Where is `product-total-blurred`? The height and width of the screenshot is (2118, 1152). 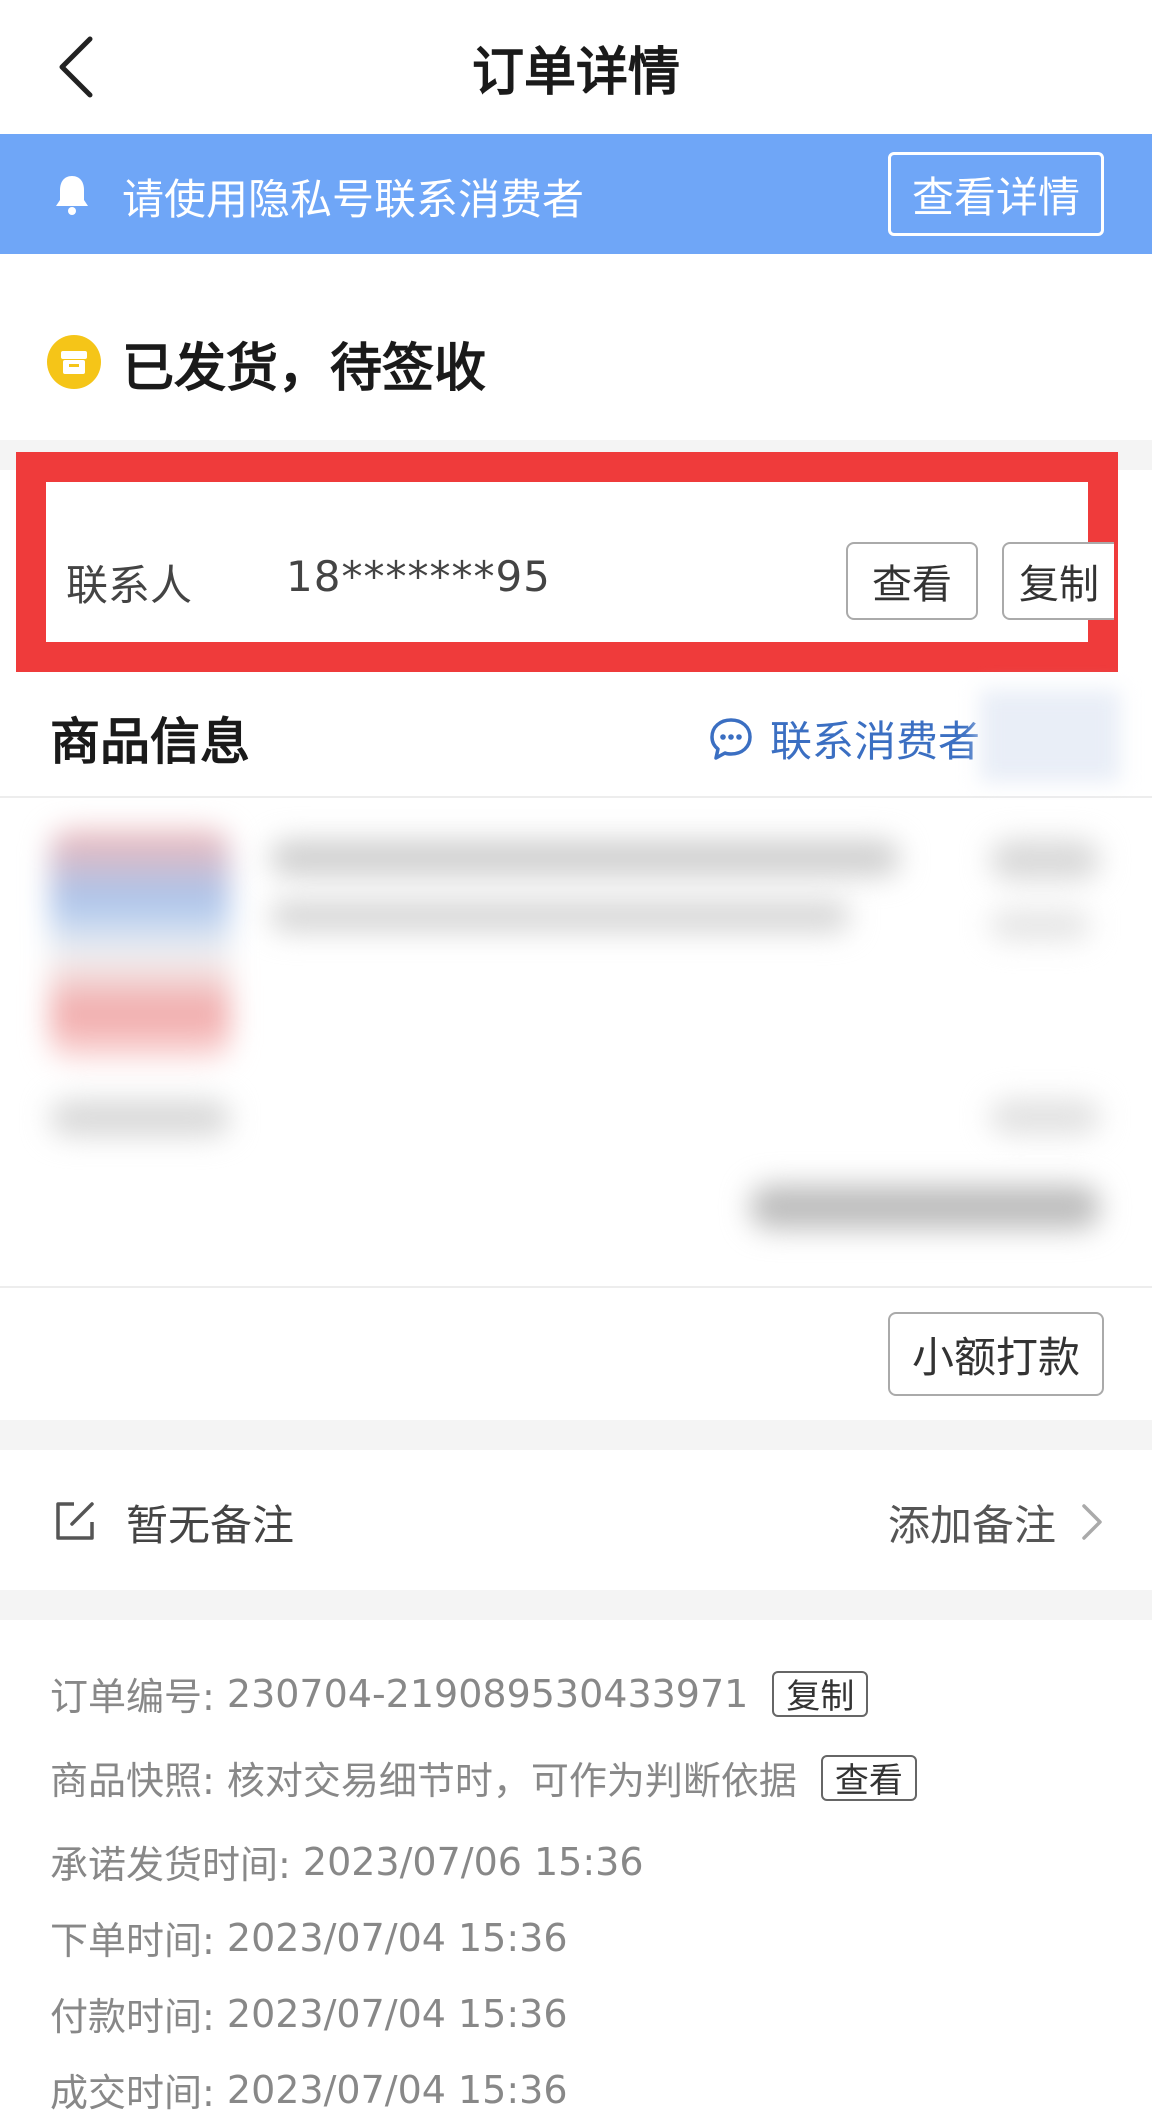 product-total-blurred is located at coordinates (1045, 1117).